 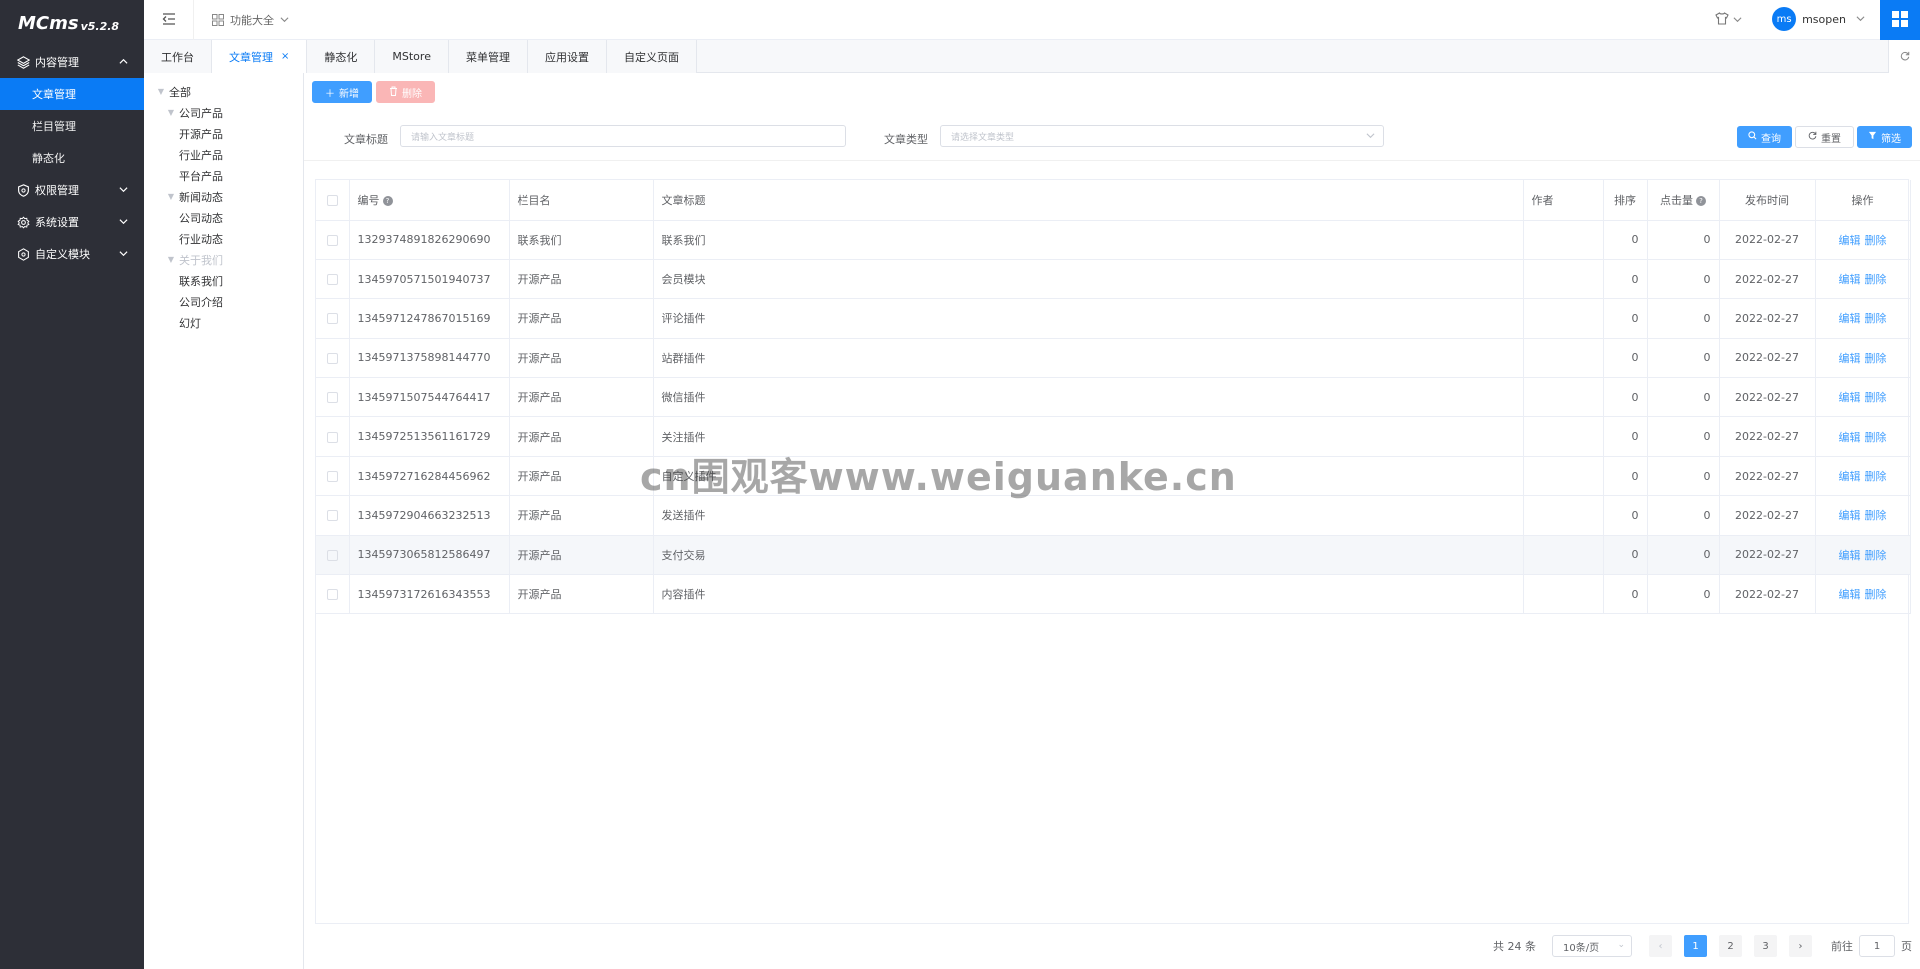 I want to click on tree-node: 公司动态, so click(x=223, y=217).